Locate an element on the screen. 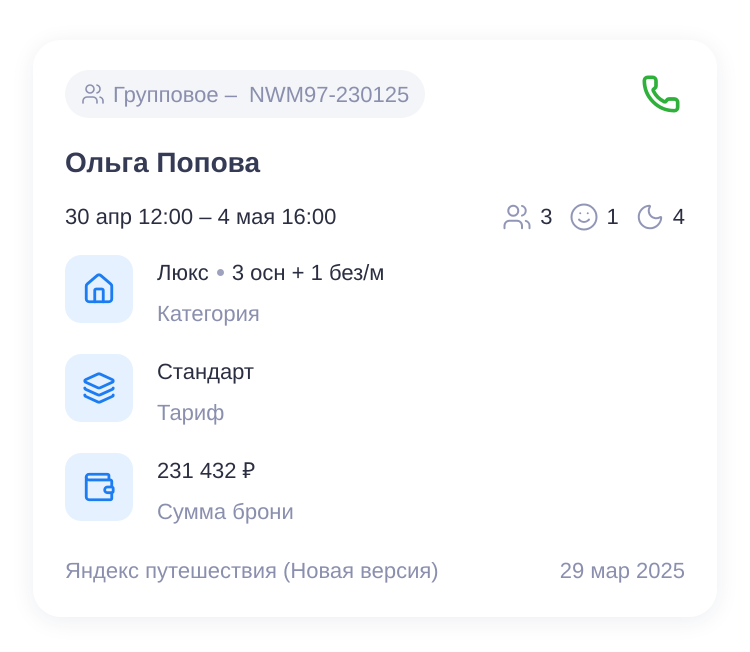 The image size is (750, 652). call-button is located at coordinates (661, 94).